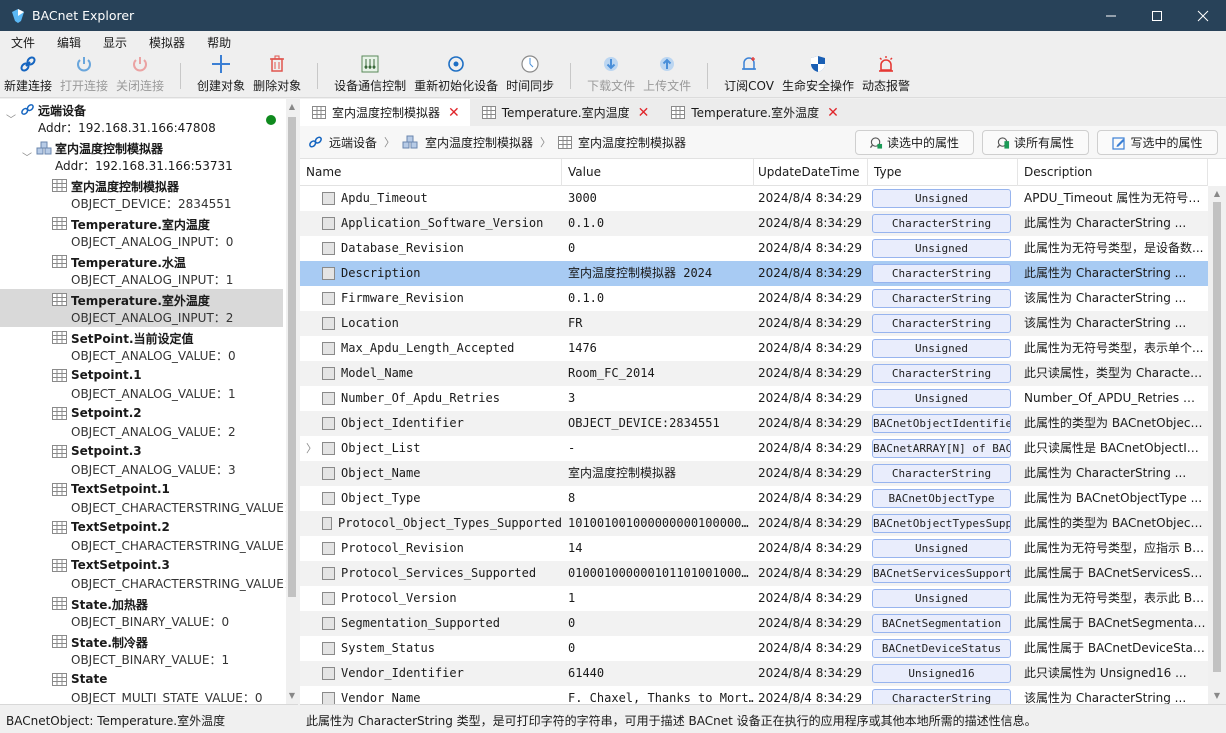 The width and height of the screenshot is (1226, 733). I want to click on breadcrumb-item-object: 室内温度控制模拟器, so click(622, 142).